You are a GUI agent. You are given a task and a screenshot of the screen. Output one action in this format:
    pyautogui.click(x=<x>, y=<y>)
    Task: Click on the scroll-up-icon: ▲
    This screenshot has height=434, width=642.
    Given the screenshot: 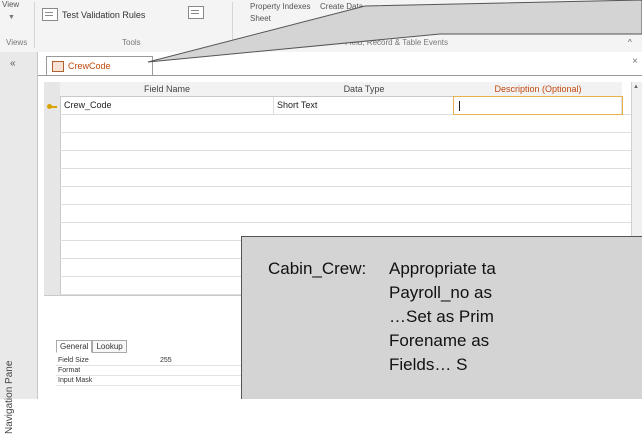 What is the action you would take?
    pyautogui.click(x=636, y=87)
    